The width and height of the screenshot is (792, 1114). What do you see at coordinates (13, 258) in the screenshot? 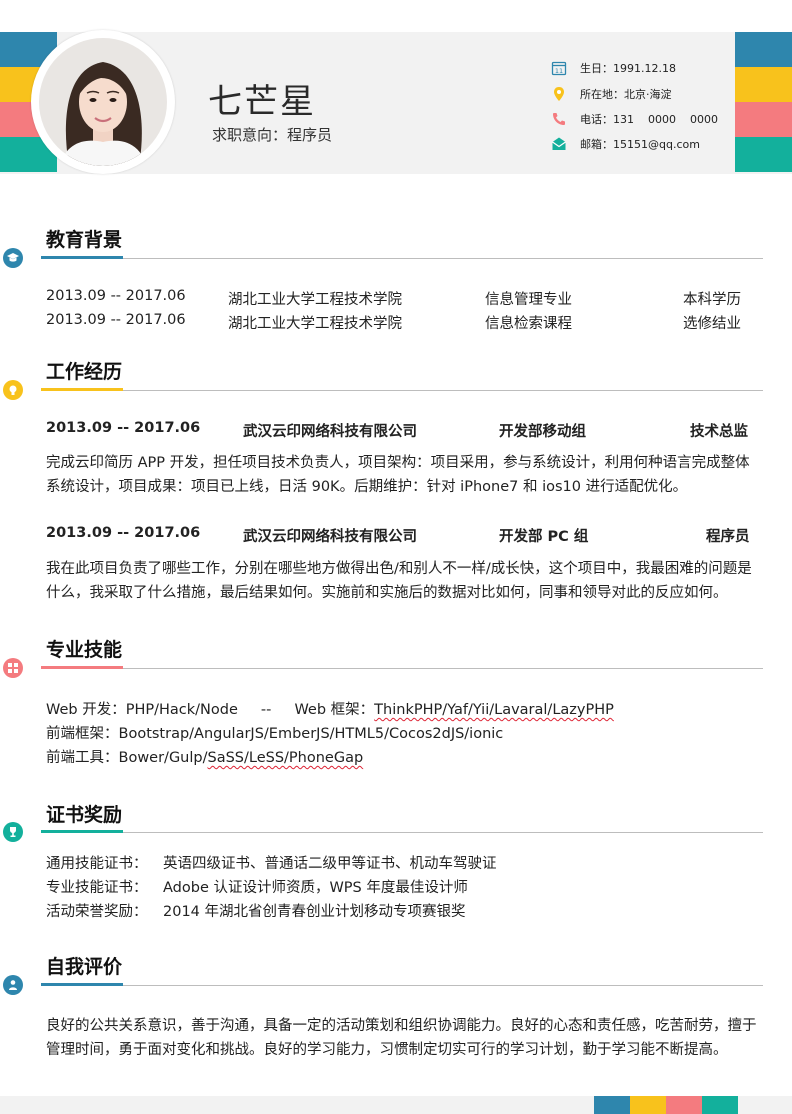
I see `graduation-cap-icon` at bounding box center [13, 258].